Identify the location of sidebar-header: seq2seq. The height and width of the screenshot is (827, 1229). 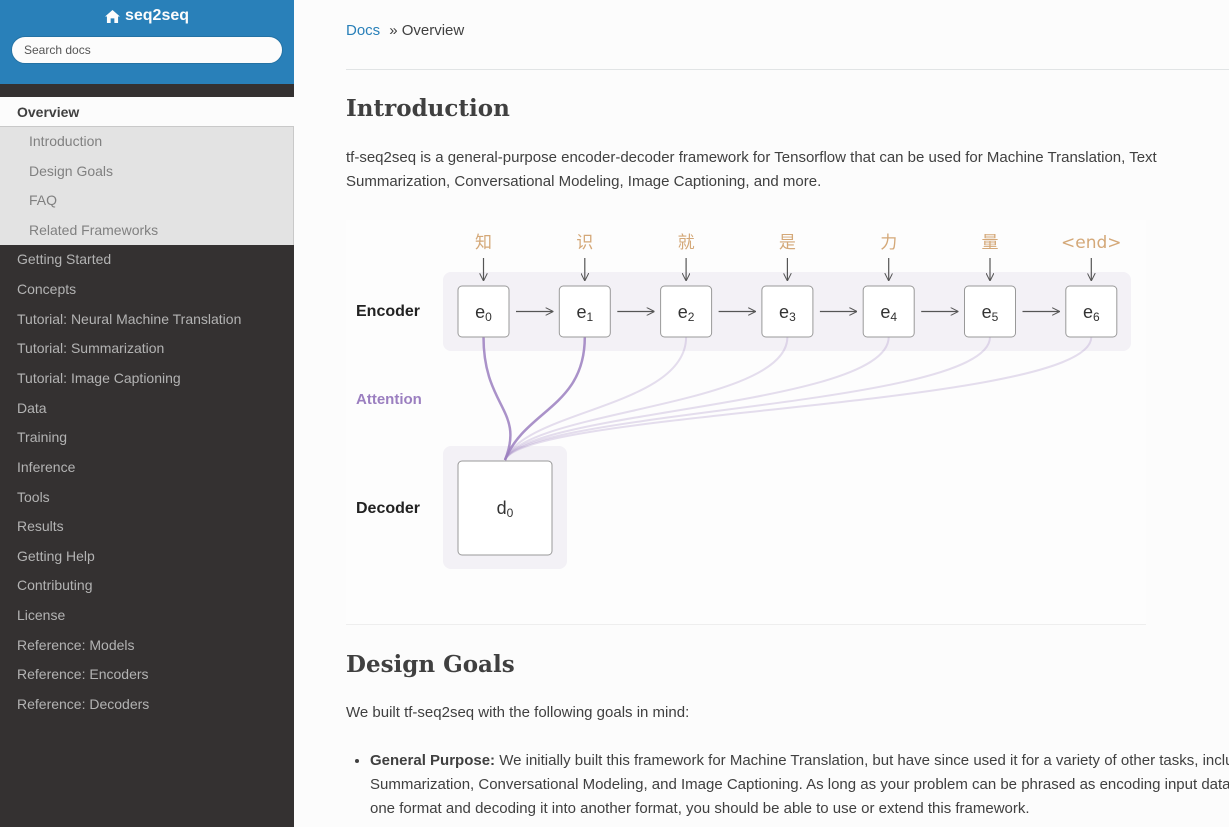
(147, 42).